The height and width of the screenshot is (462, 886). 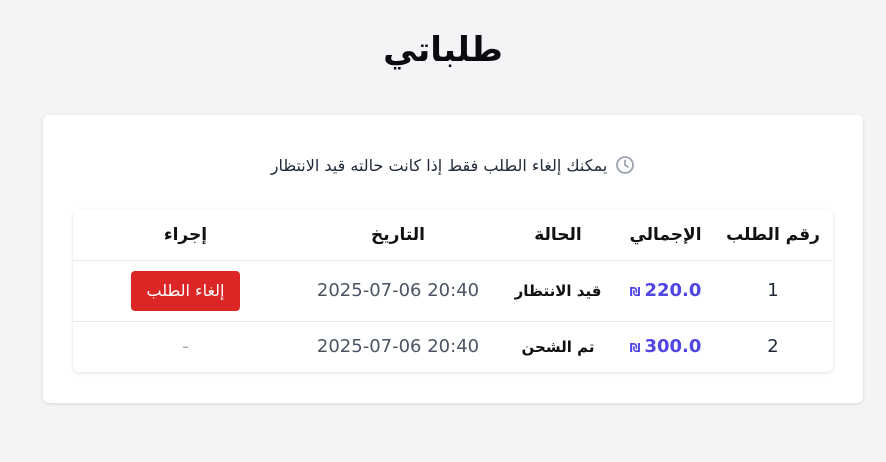 I want to click on order-total-cell: ₪ 220.0, so click(x=665, y=290).